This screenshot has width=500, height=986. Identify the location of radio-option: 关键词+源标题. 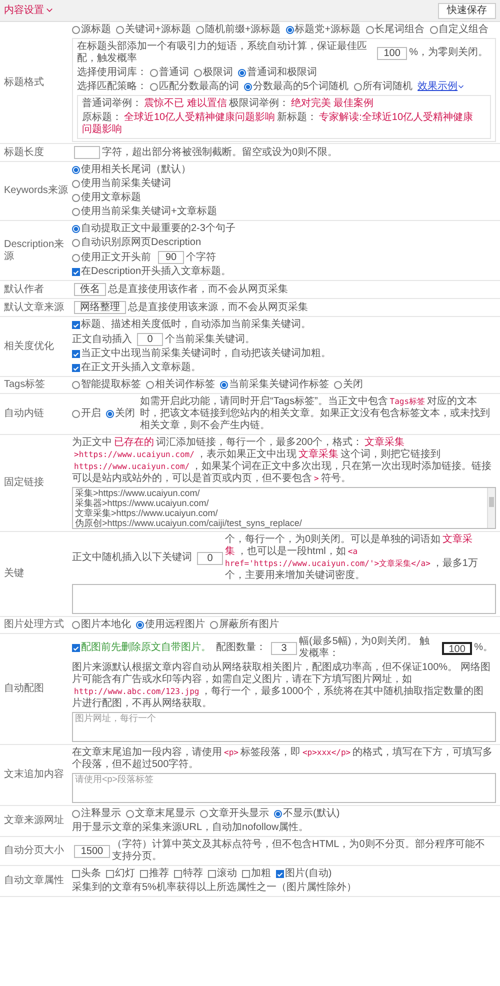
(153, 30).